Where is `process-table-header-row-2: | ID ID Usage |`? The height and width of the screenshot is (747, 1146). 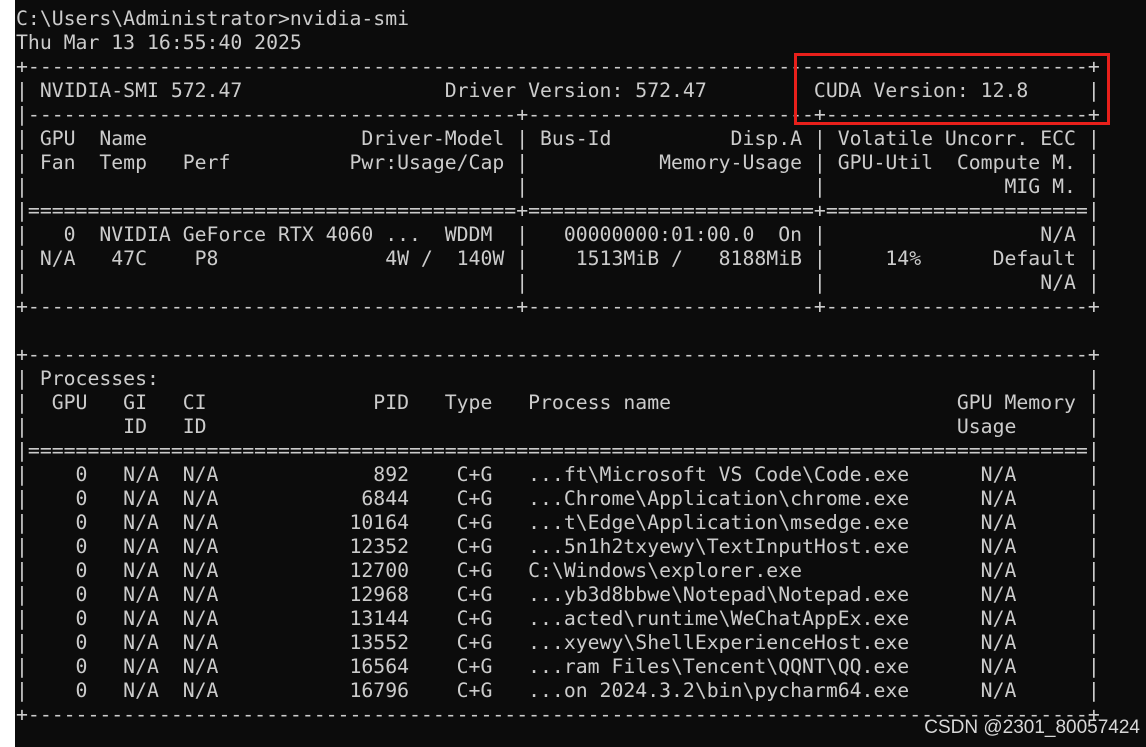
process-table-header-row-2: | ID ID Usage | is located at coordinates (558, 426).